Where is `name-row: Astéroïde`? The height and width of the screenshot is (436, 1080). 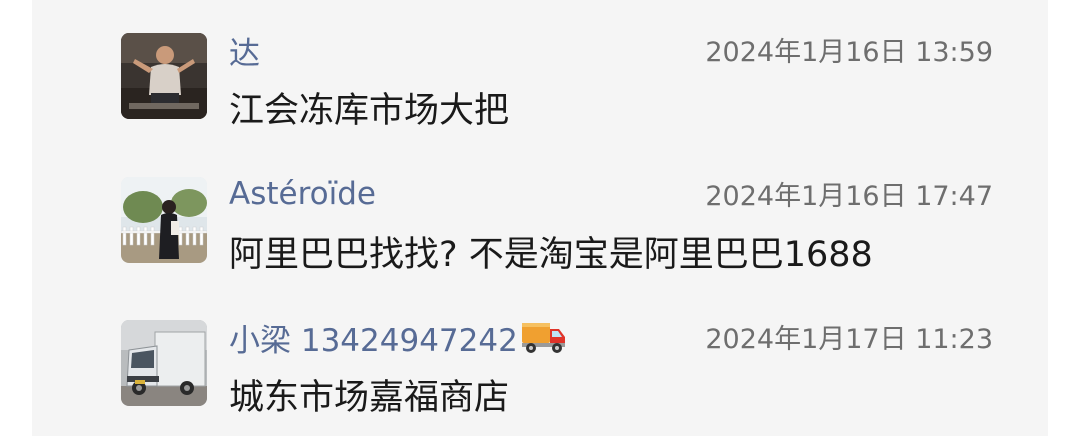 name-row: Astéroïde is located at coordinates (302, 194).